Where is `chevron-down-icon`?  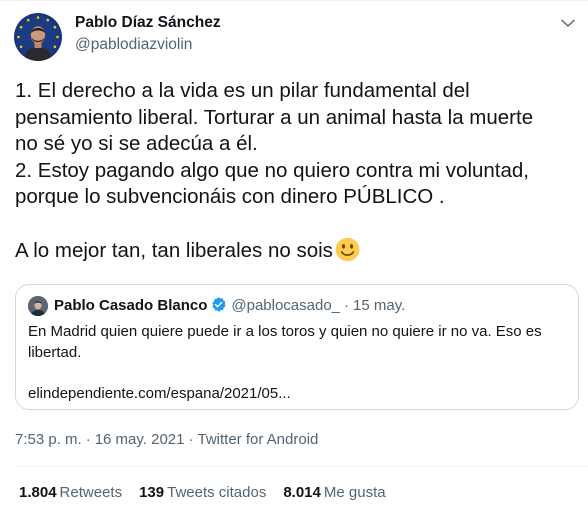 chevron-down-icon is located at coordinates (568, 23).